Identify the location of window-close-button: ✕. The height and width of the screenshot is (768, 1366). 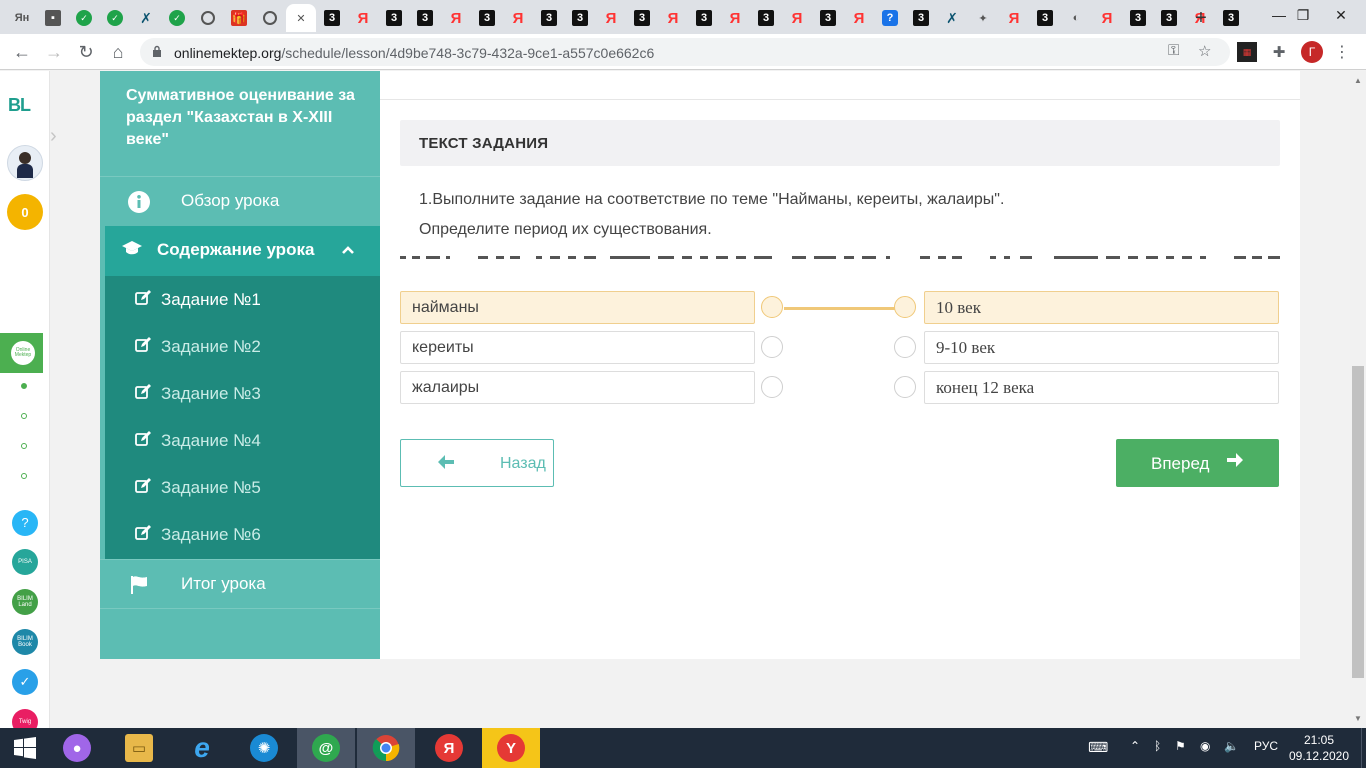
(1341, 15).